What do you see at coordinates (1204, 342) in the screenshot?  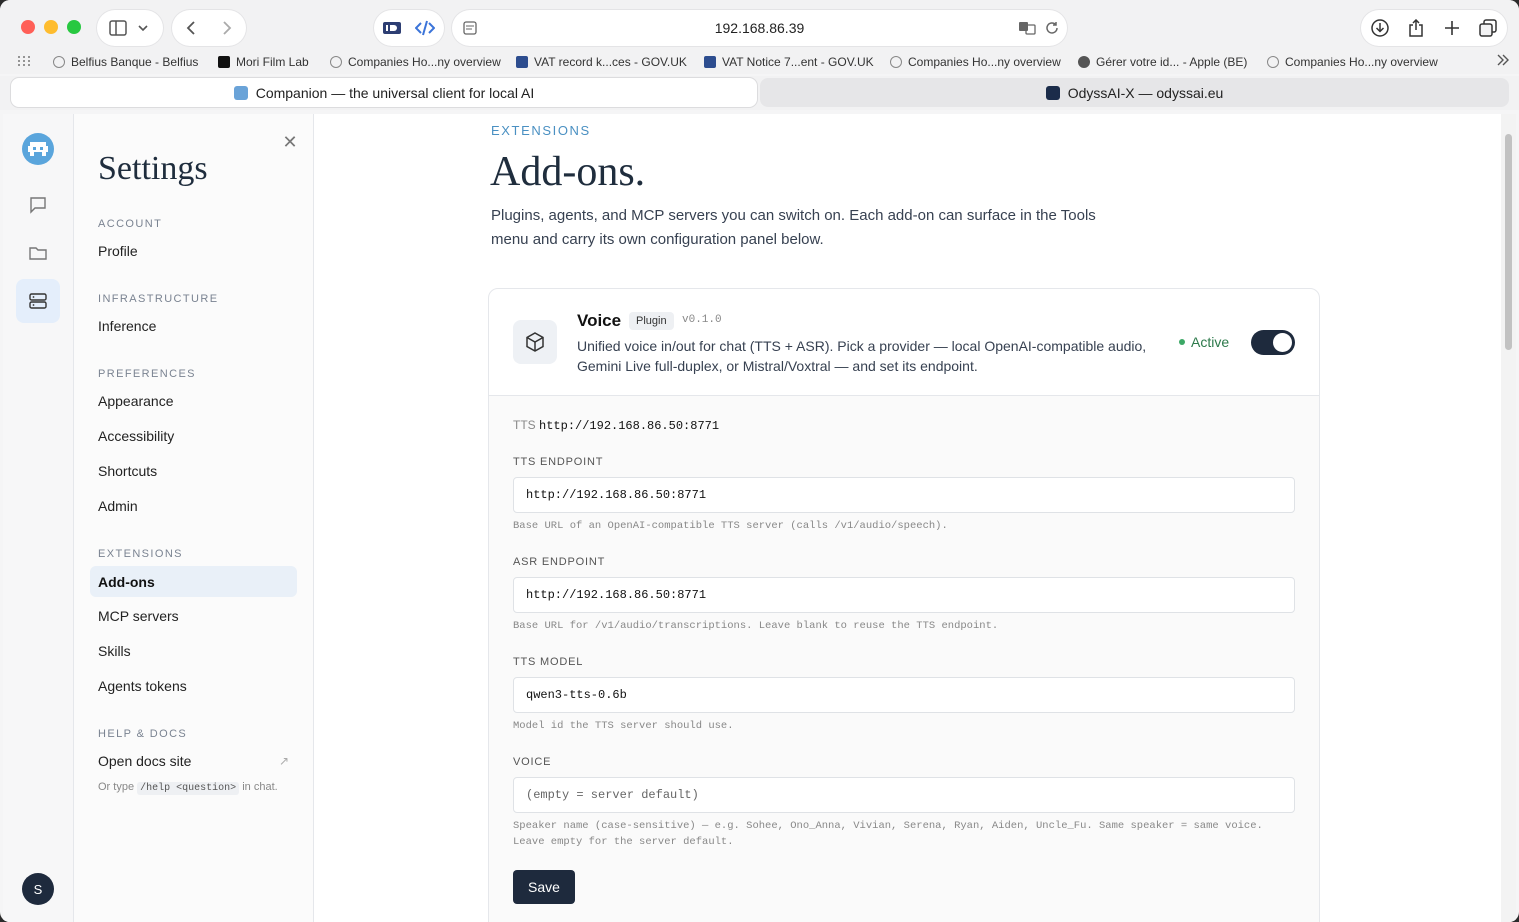 I see `status-badge: Active` at bounding box center [1204, 342].